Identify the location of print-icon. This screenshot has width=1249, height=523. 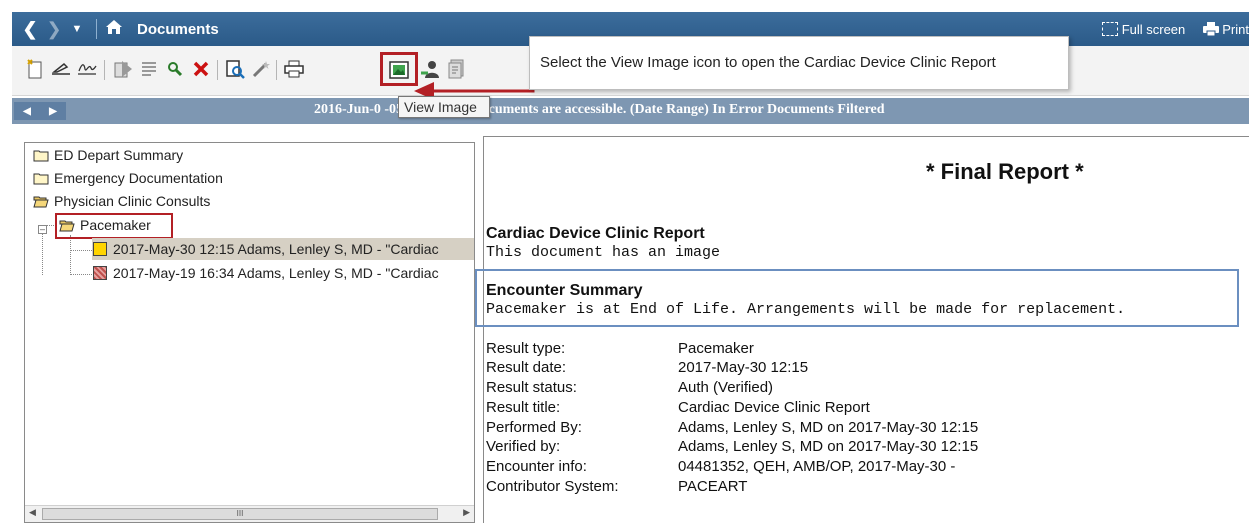
(294, 69).